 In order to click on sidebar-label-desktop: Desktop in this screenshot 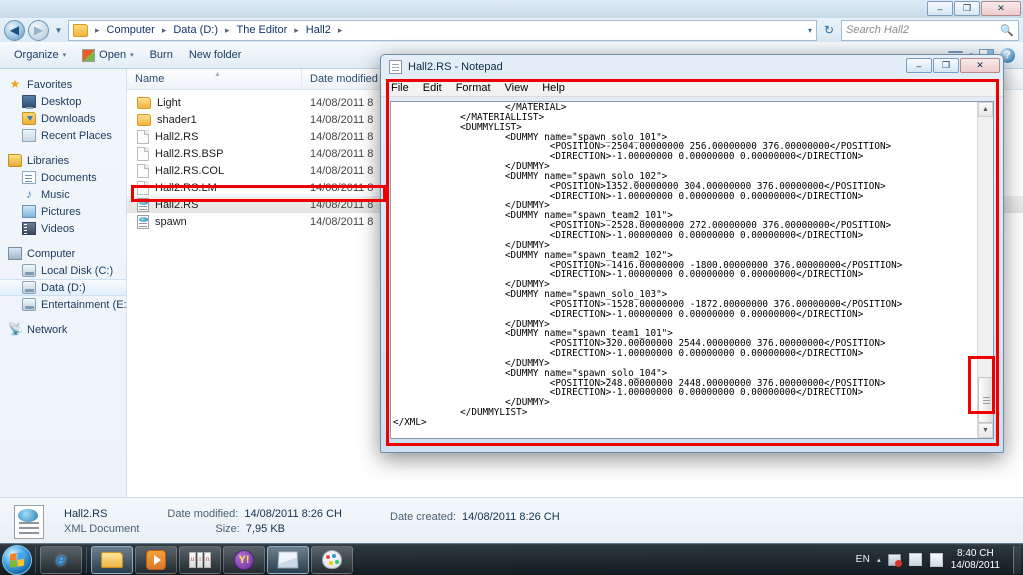, I will do `click(61, 101)`.